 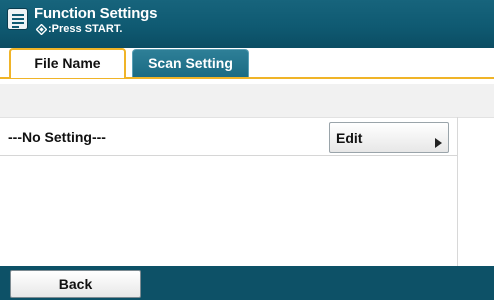 I want to click on arrow-right-icon, so click(x=438, y=143).